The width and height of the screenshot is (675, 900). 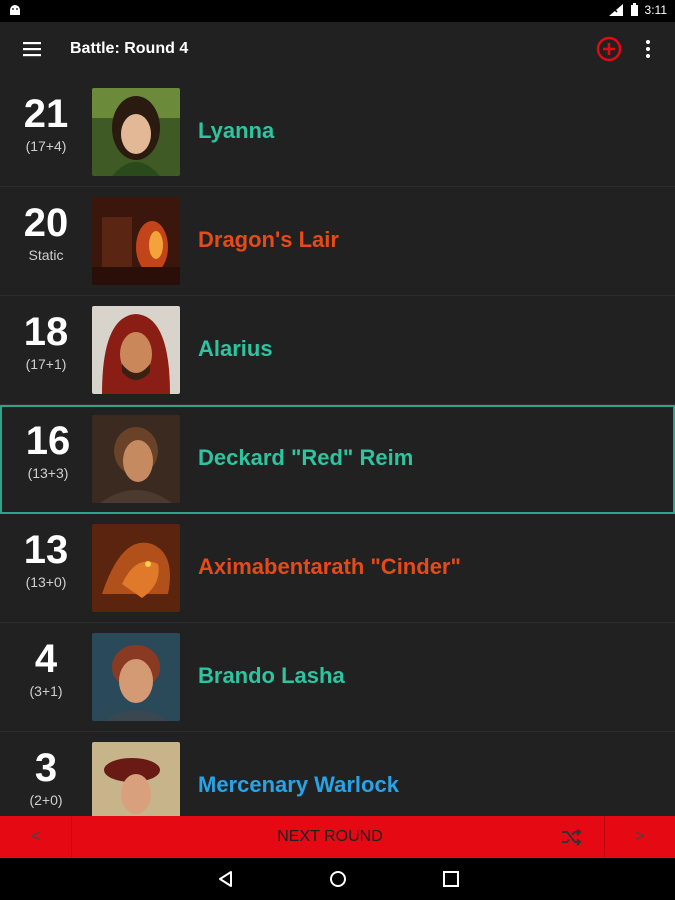 What do you see at coordinates (46, 659) in the screenshot?
I see `initiative-value: 4` at bounding box center [46, 659].